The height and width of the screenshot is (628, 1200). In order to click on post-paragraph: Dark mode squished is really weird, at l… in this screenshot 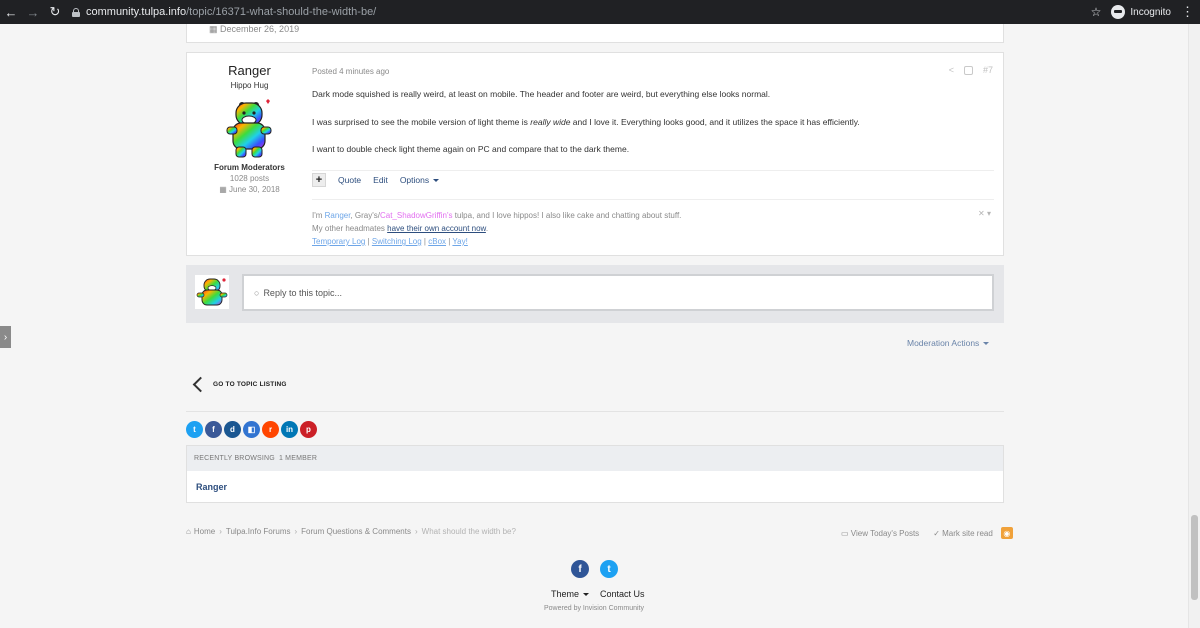, I will do `click(541, 94)`.